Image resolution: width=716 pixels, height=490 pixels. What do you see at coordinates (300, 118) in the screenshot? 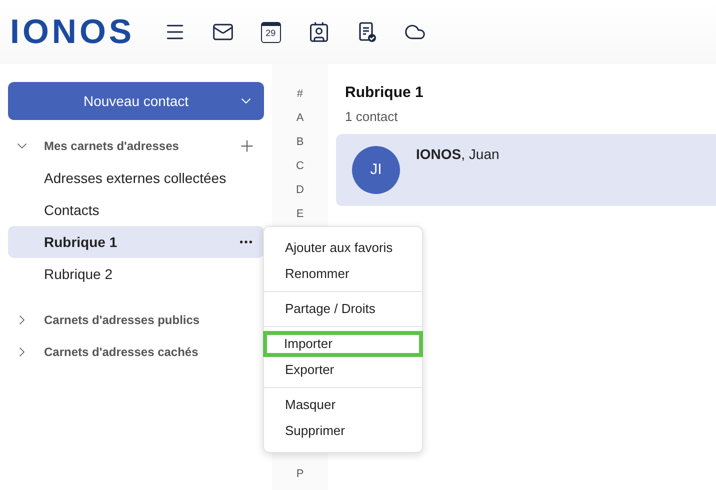
I see `index-letter: A` at bounding box center [300, 118].